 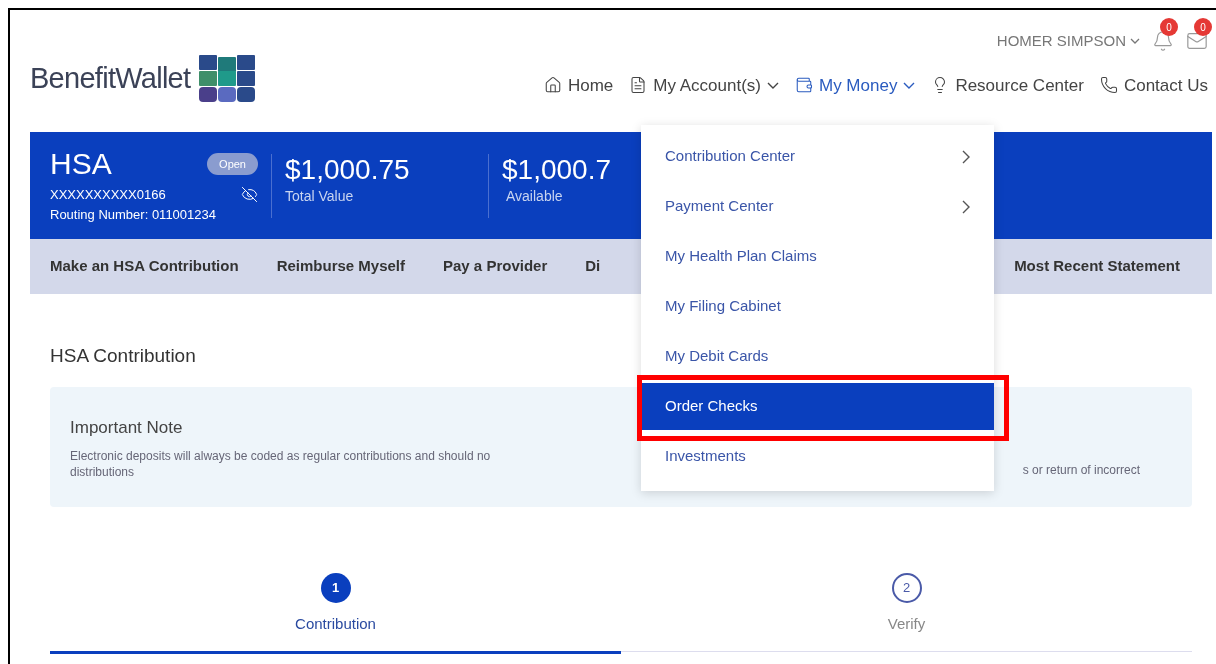 I want to click on home-icon, so click(x=552, y=85).